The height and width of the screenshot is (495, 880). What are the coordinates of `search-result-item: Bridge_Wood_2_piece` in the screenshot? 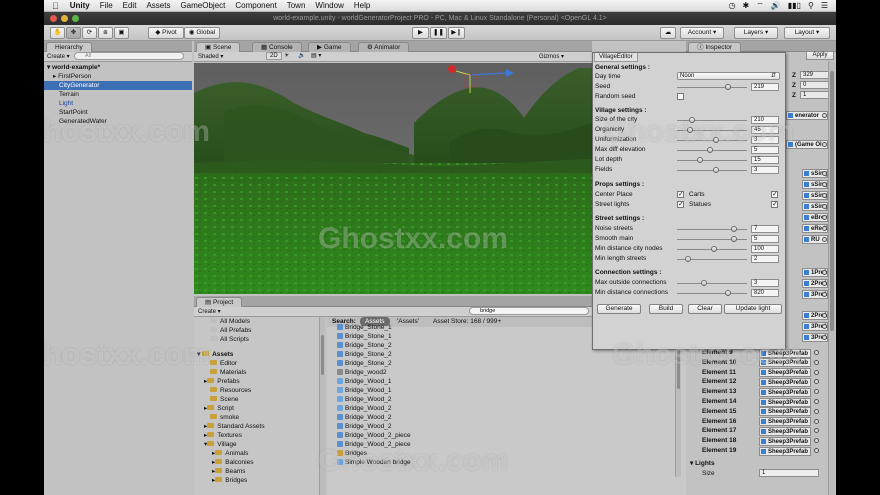 It's located at (374, 435).